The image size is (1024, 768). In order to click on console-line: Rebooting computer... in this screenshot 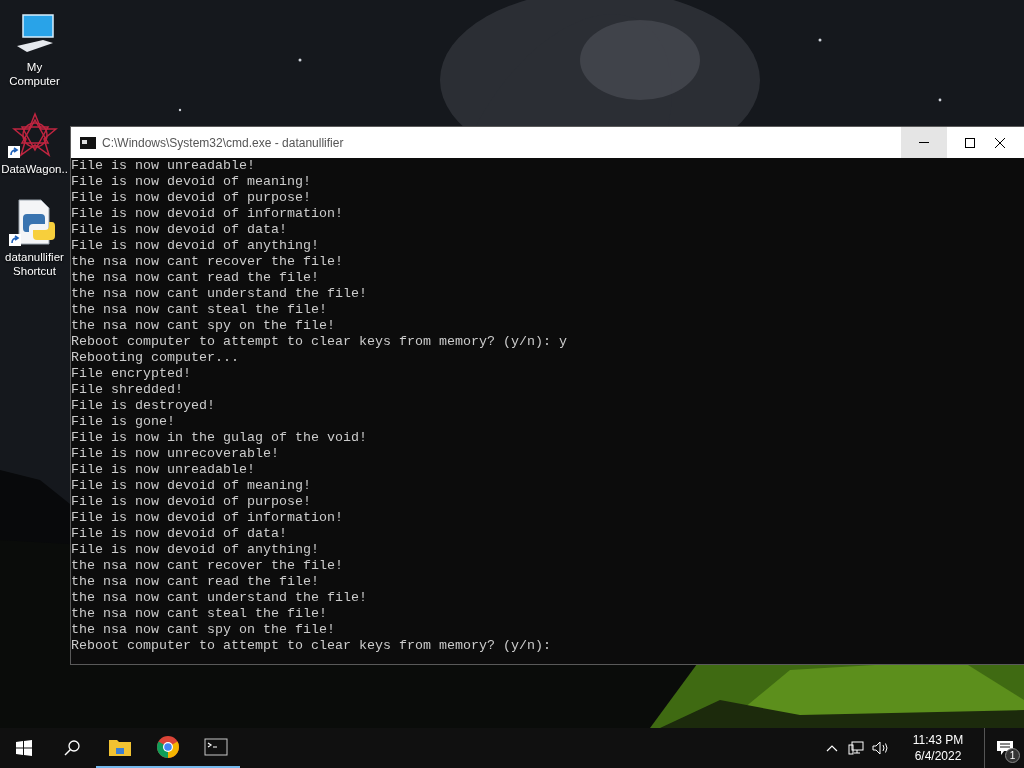, I will do `click(155, 358)`.